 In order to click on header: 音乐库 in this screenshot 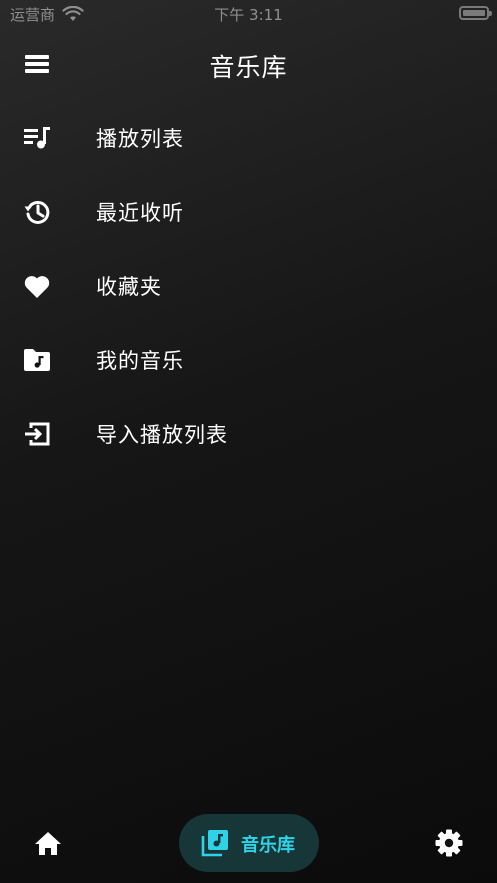, I will do `click(248, 65)`.